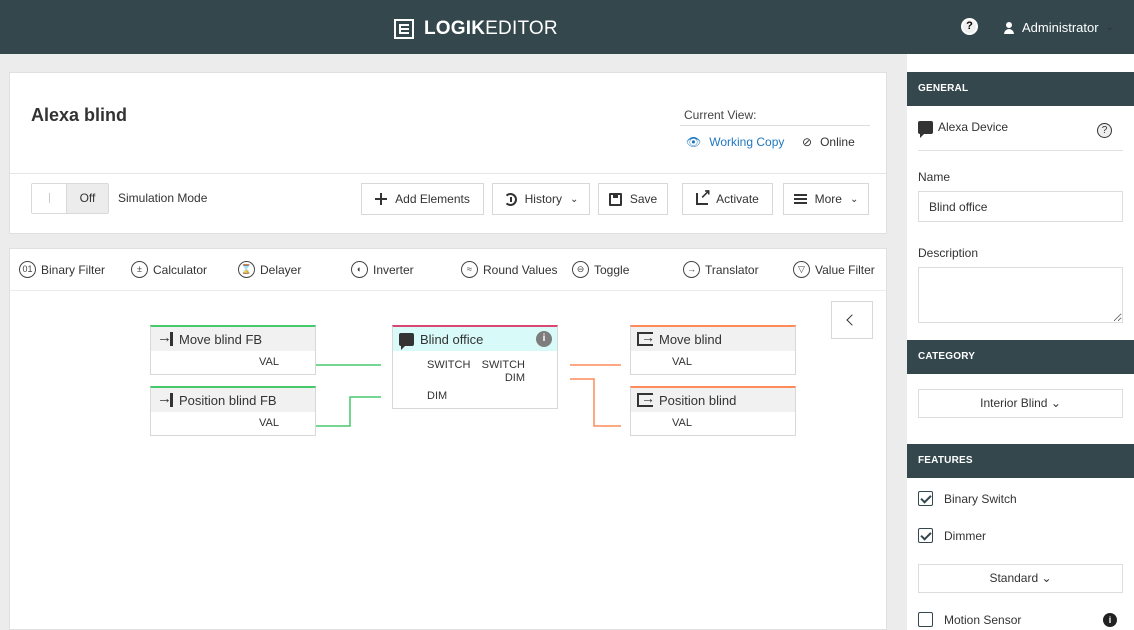 Image resolution: width=1134 pixels, height=630 pixels. What do you see at coordinates (437, 396) in the screenshot?
I see `input-port-dim: DIM` at bounding box center [437, 396].